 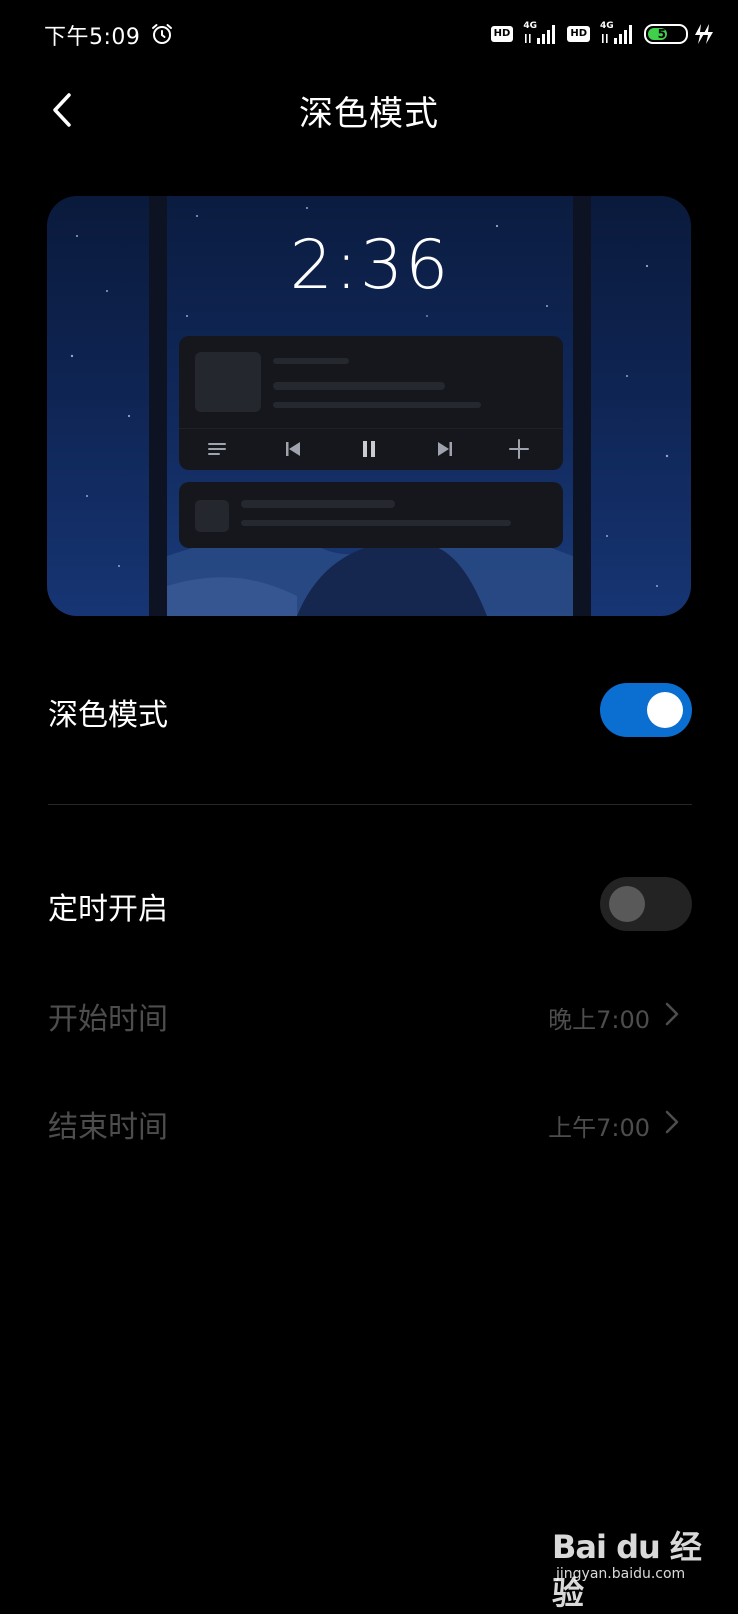 What do you see at coordinates (108, 1019) in the screenshot?
I see `start-time-label: 开始时间` at bounding box center [108, 1019].